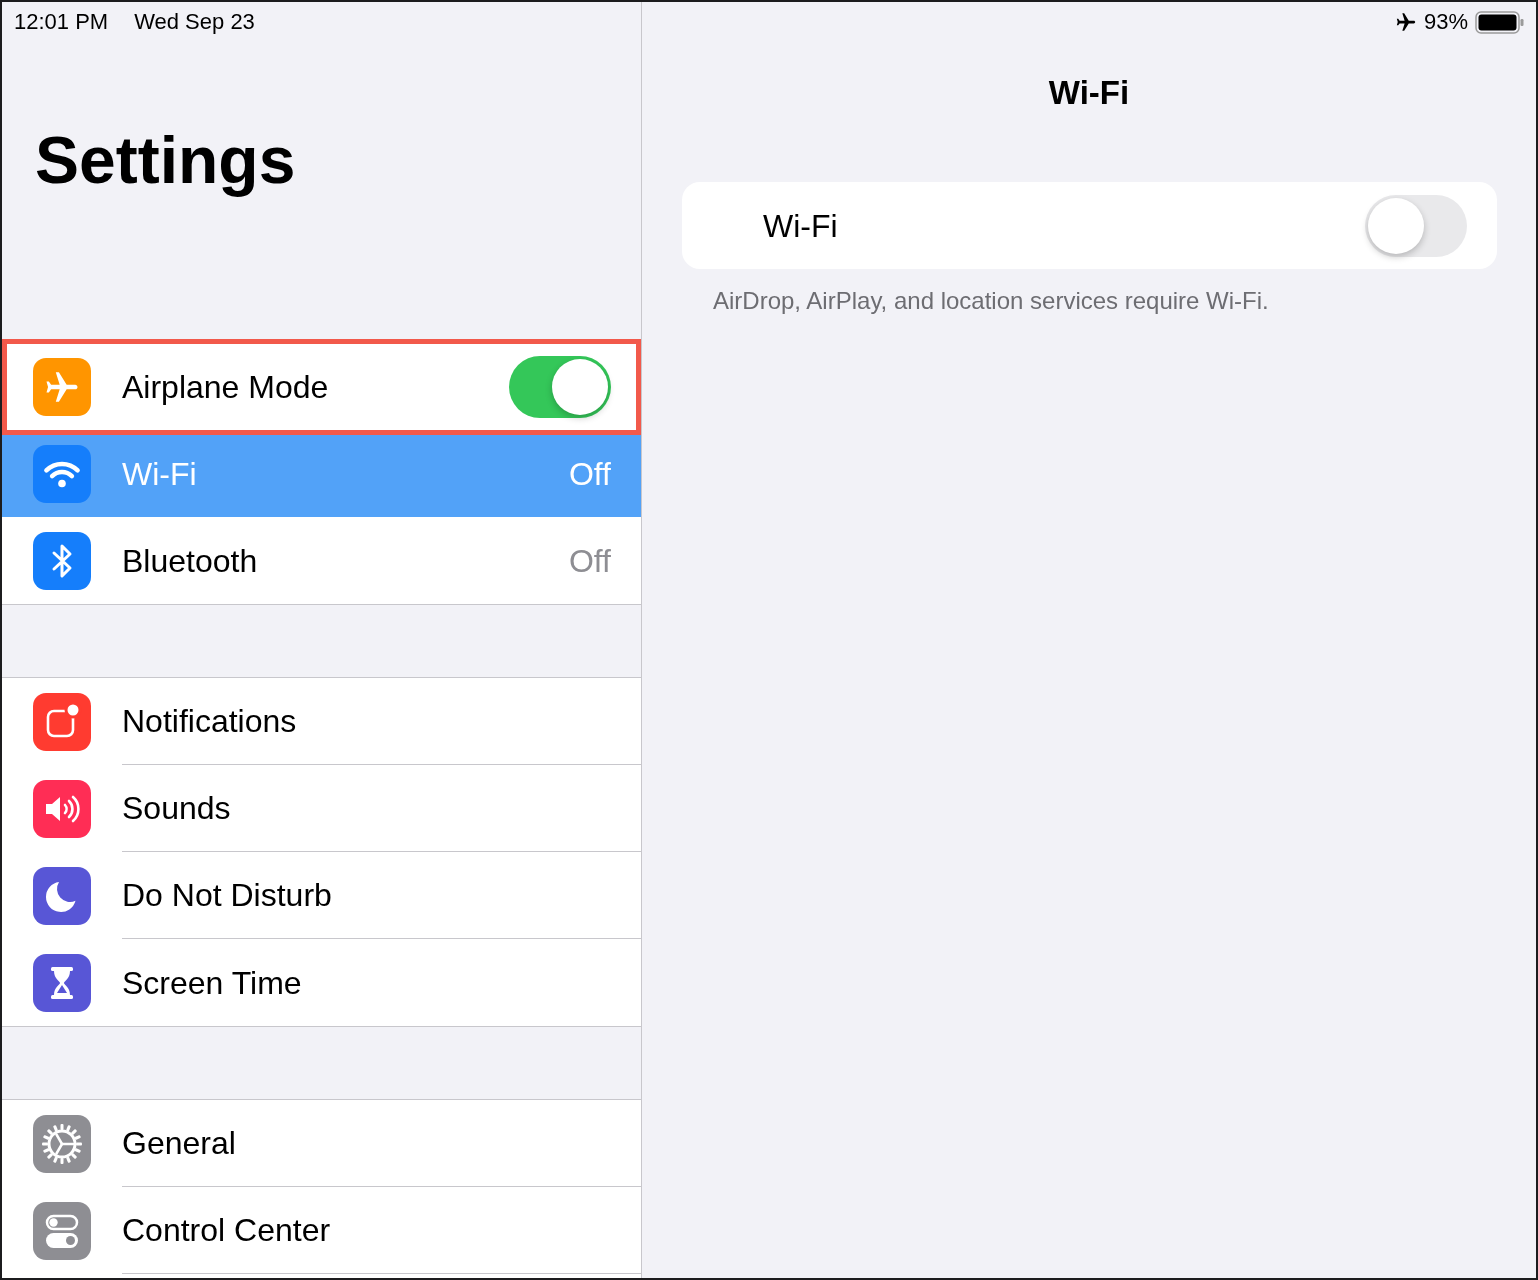  Describe the element at coordinates (62, 473) in the screenshot. I see `wifi-icon` at that location.